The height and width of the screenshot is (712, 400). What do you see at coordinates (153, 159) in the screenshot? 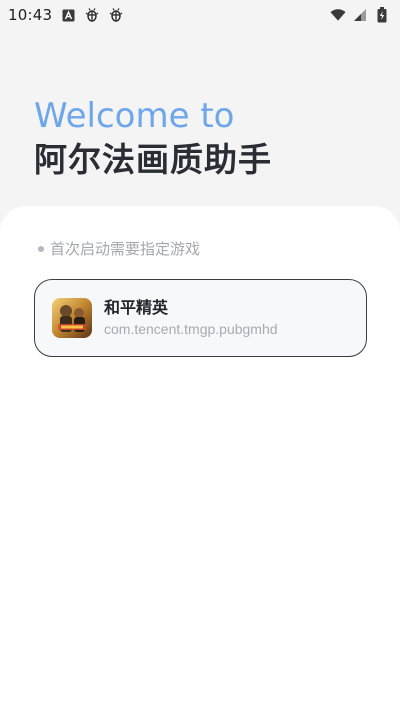
I see `app-title: 阿尔法画质助手` at bounding box center [153, 159].